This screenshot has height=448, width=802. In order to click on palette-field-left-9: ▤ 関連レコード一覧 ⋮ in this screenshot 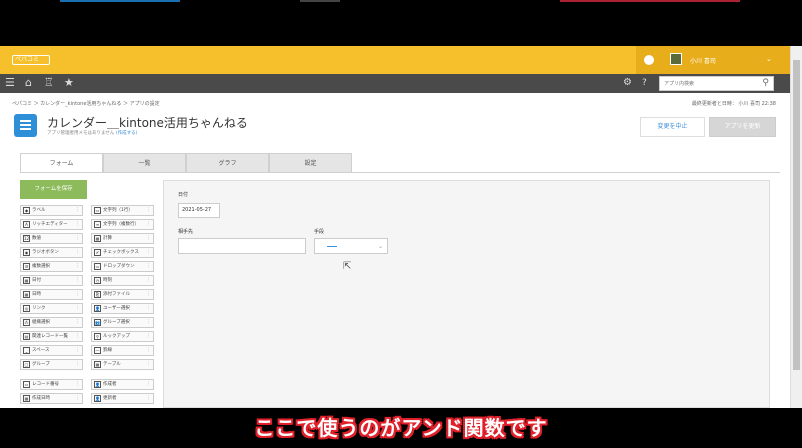, I will do `click(51, 336)`.